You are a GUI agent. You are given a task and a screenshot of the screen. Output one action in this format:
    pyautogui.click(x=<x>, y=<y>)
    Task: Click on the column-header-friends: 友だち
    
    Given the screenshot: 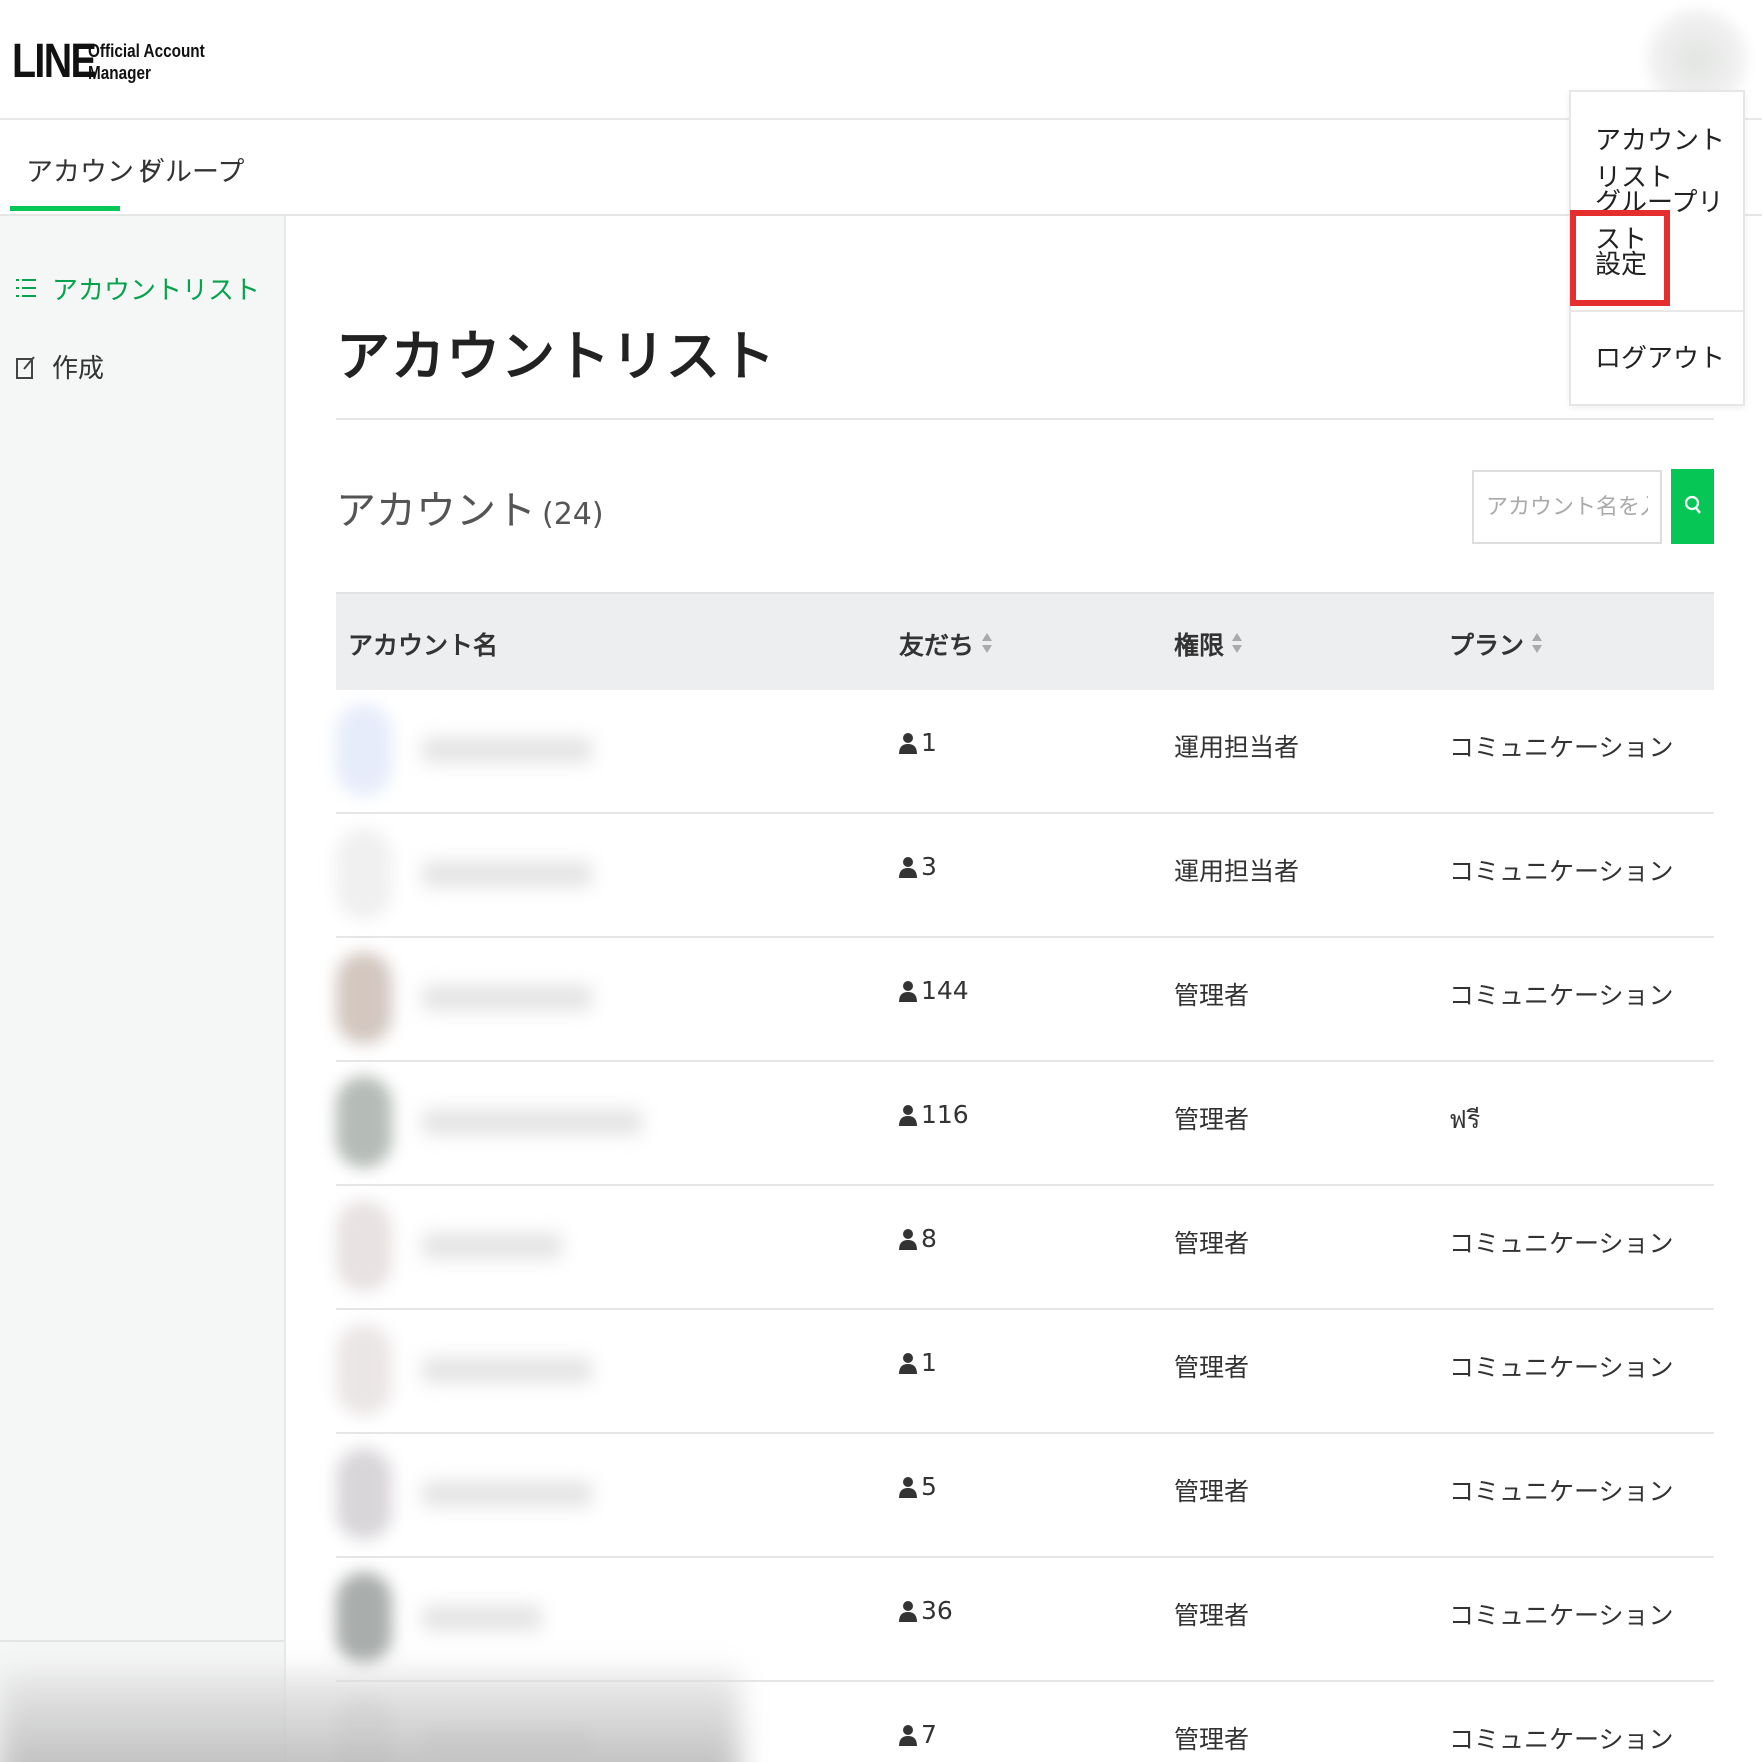 What is the action you would take?
    pyautogui.click(x=946, y=644)
    